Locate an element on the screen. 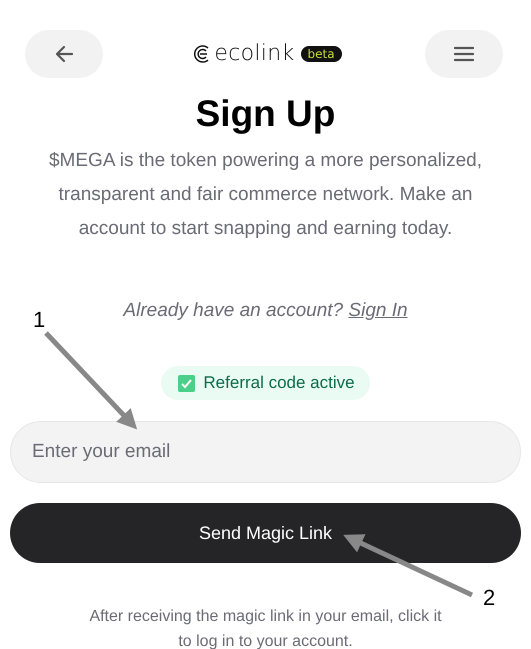 The height and width of the screenshot is (649, 531). annotation-number: 2 is located at coordinates (489, 598).